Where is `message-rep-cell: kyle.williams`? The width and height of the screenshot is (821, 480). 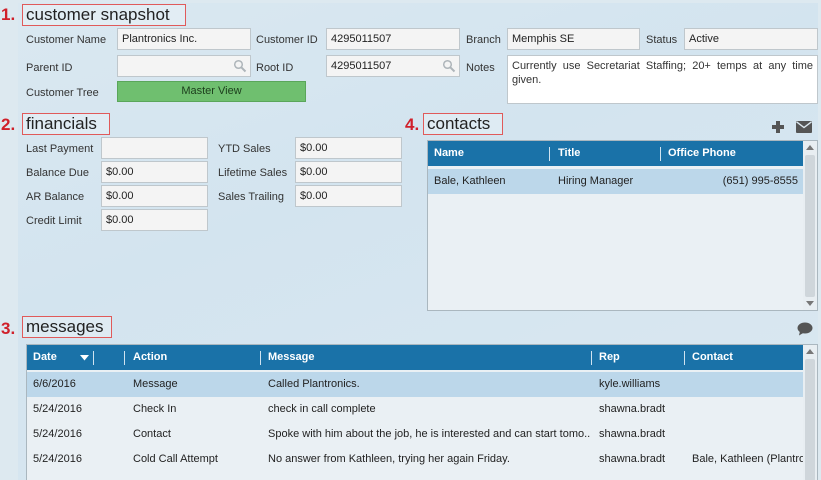
message-rep-cell: kyle.williams is located at coordinates (630, 384).